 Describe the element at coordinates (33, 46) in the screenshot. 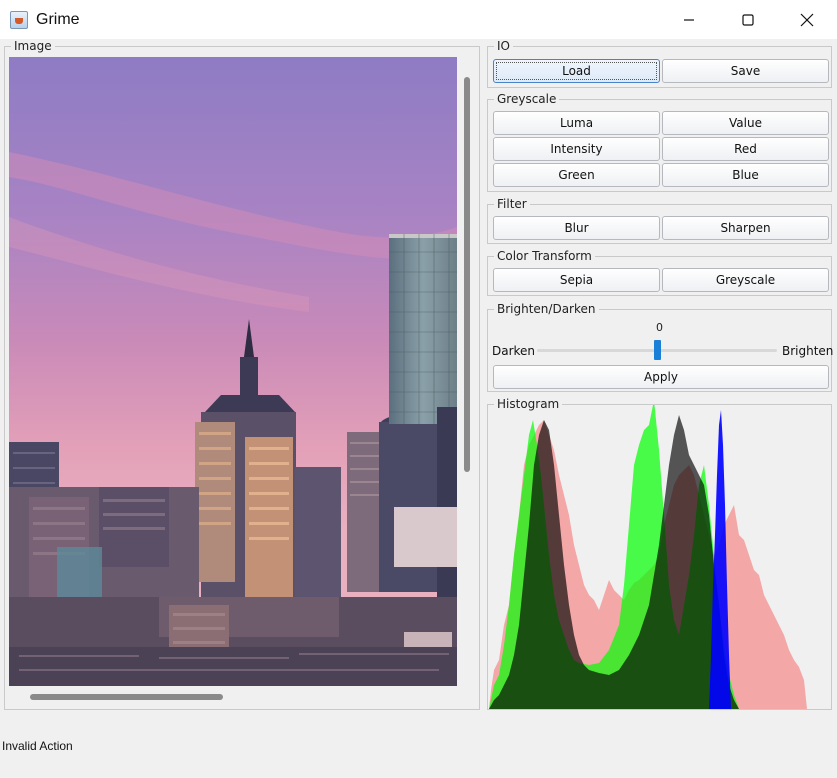

I see `image-panel-legend: Image` at that location.